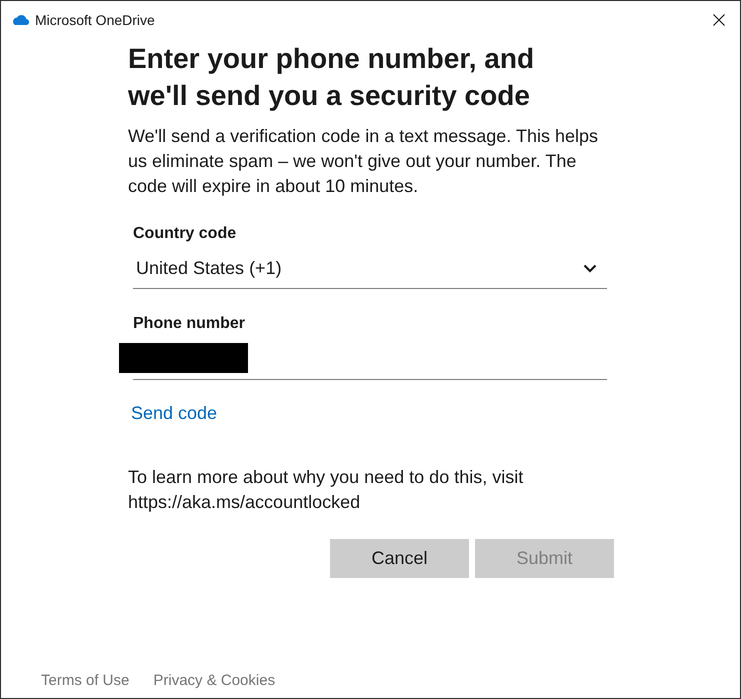 This screenshot has width=741, height=699. Describe the element at coordinates (174, 413) in the screenshot. I see `send-code-link: Send code` at that location.